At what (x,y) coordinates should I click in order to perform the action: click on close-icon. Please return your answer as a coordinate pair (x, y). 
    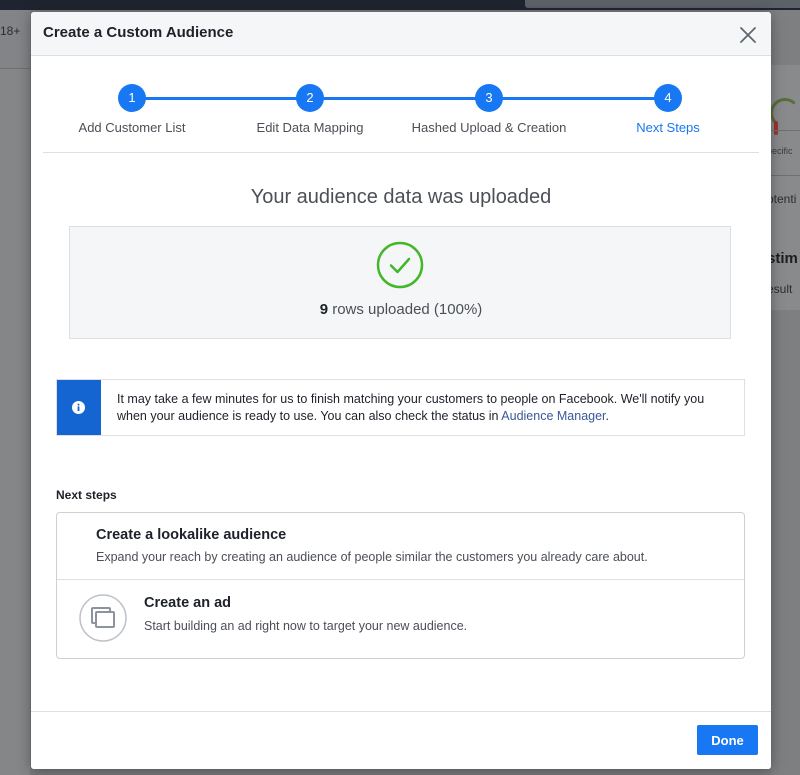
    Looking at the image, I should click on (748, 35).